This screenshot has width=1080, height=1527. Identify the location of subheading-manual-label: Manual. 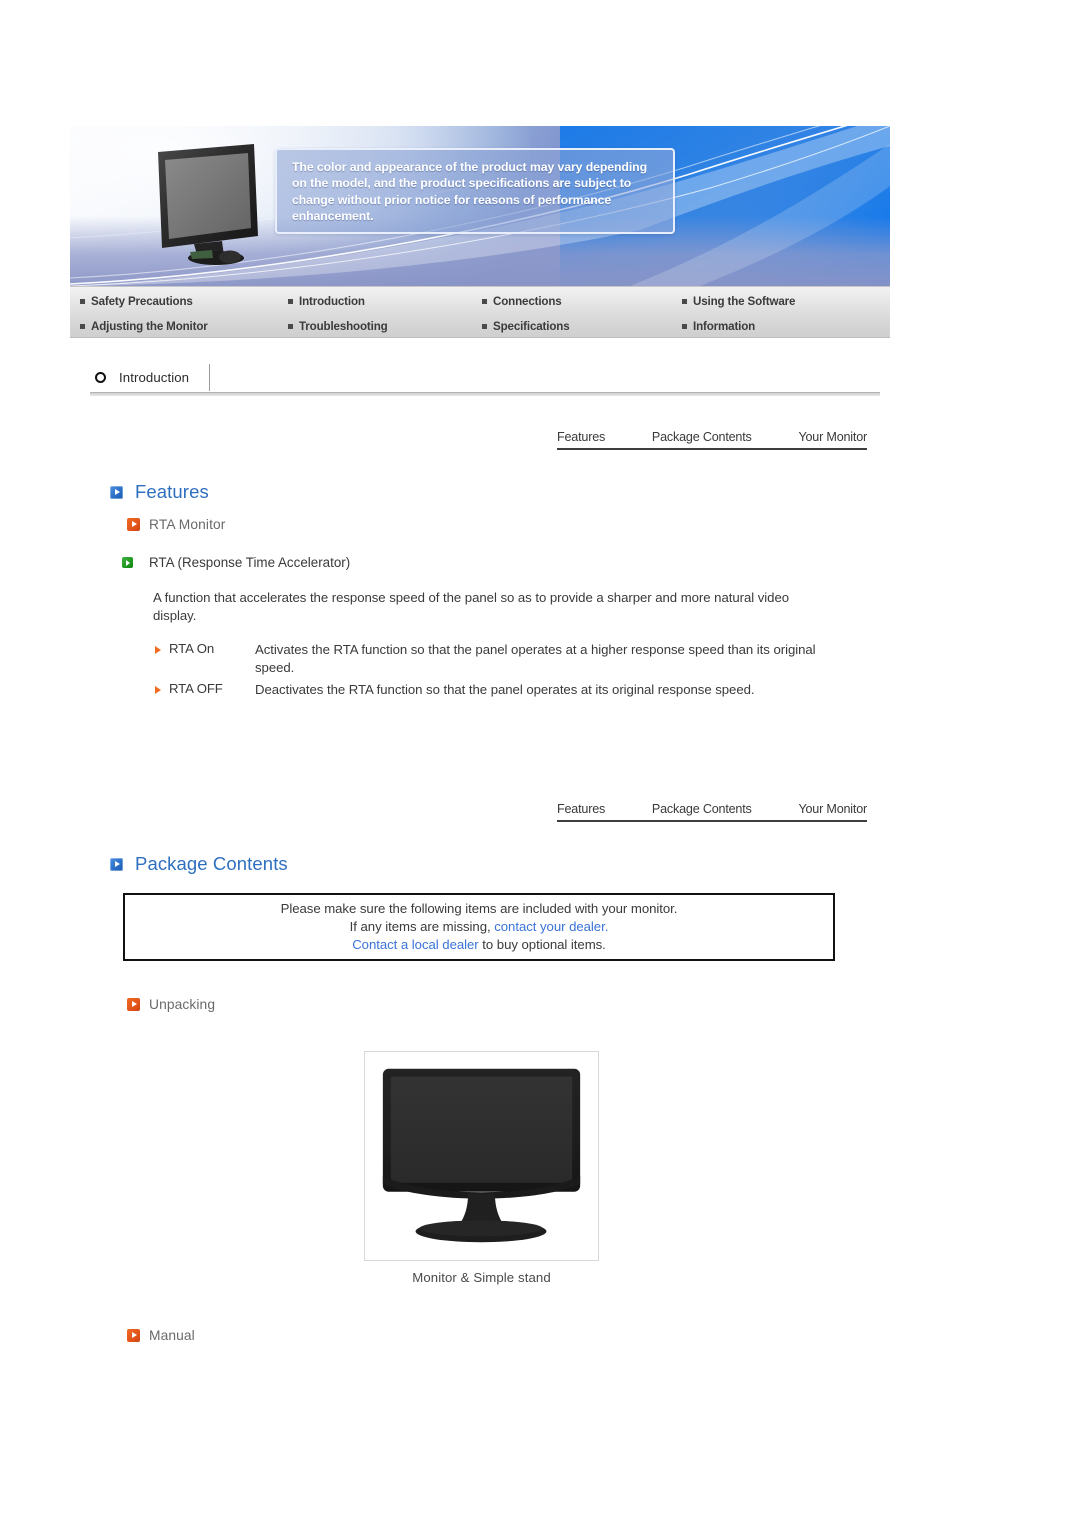
(172, 1335).